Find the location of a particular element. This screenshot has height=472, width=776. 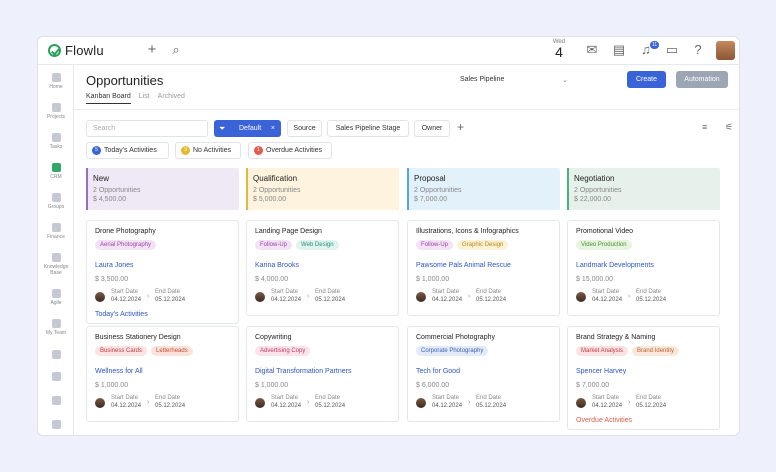

filter-chip-owner: Owner is located at coordinates (432, 128).